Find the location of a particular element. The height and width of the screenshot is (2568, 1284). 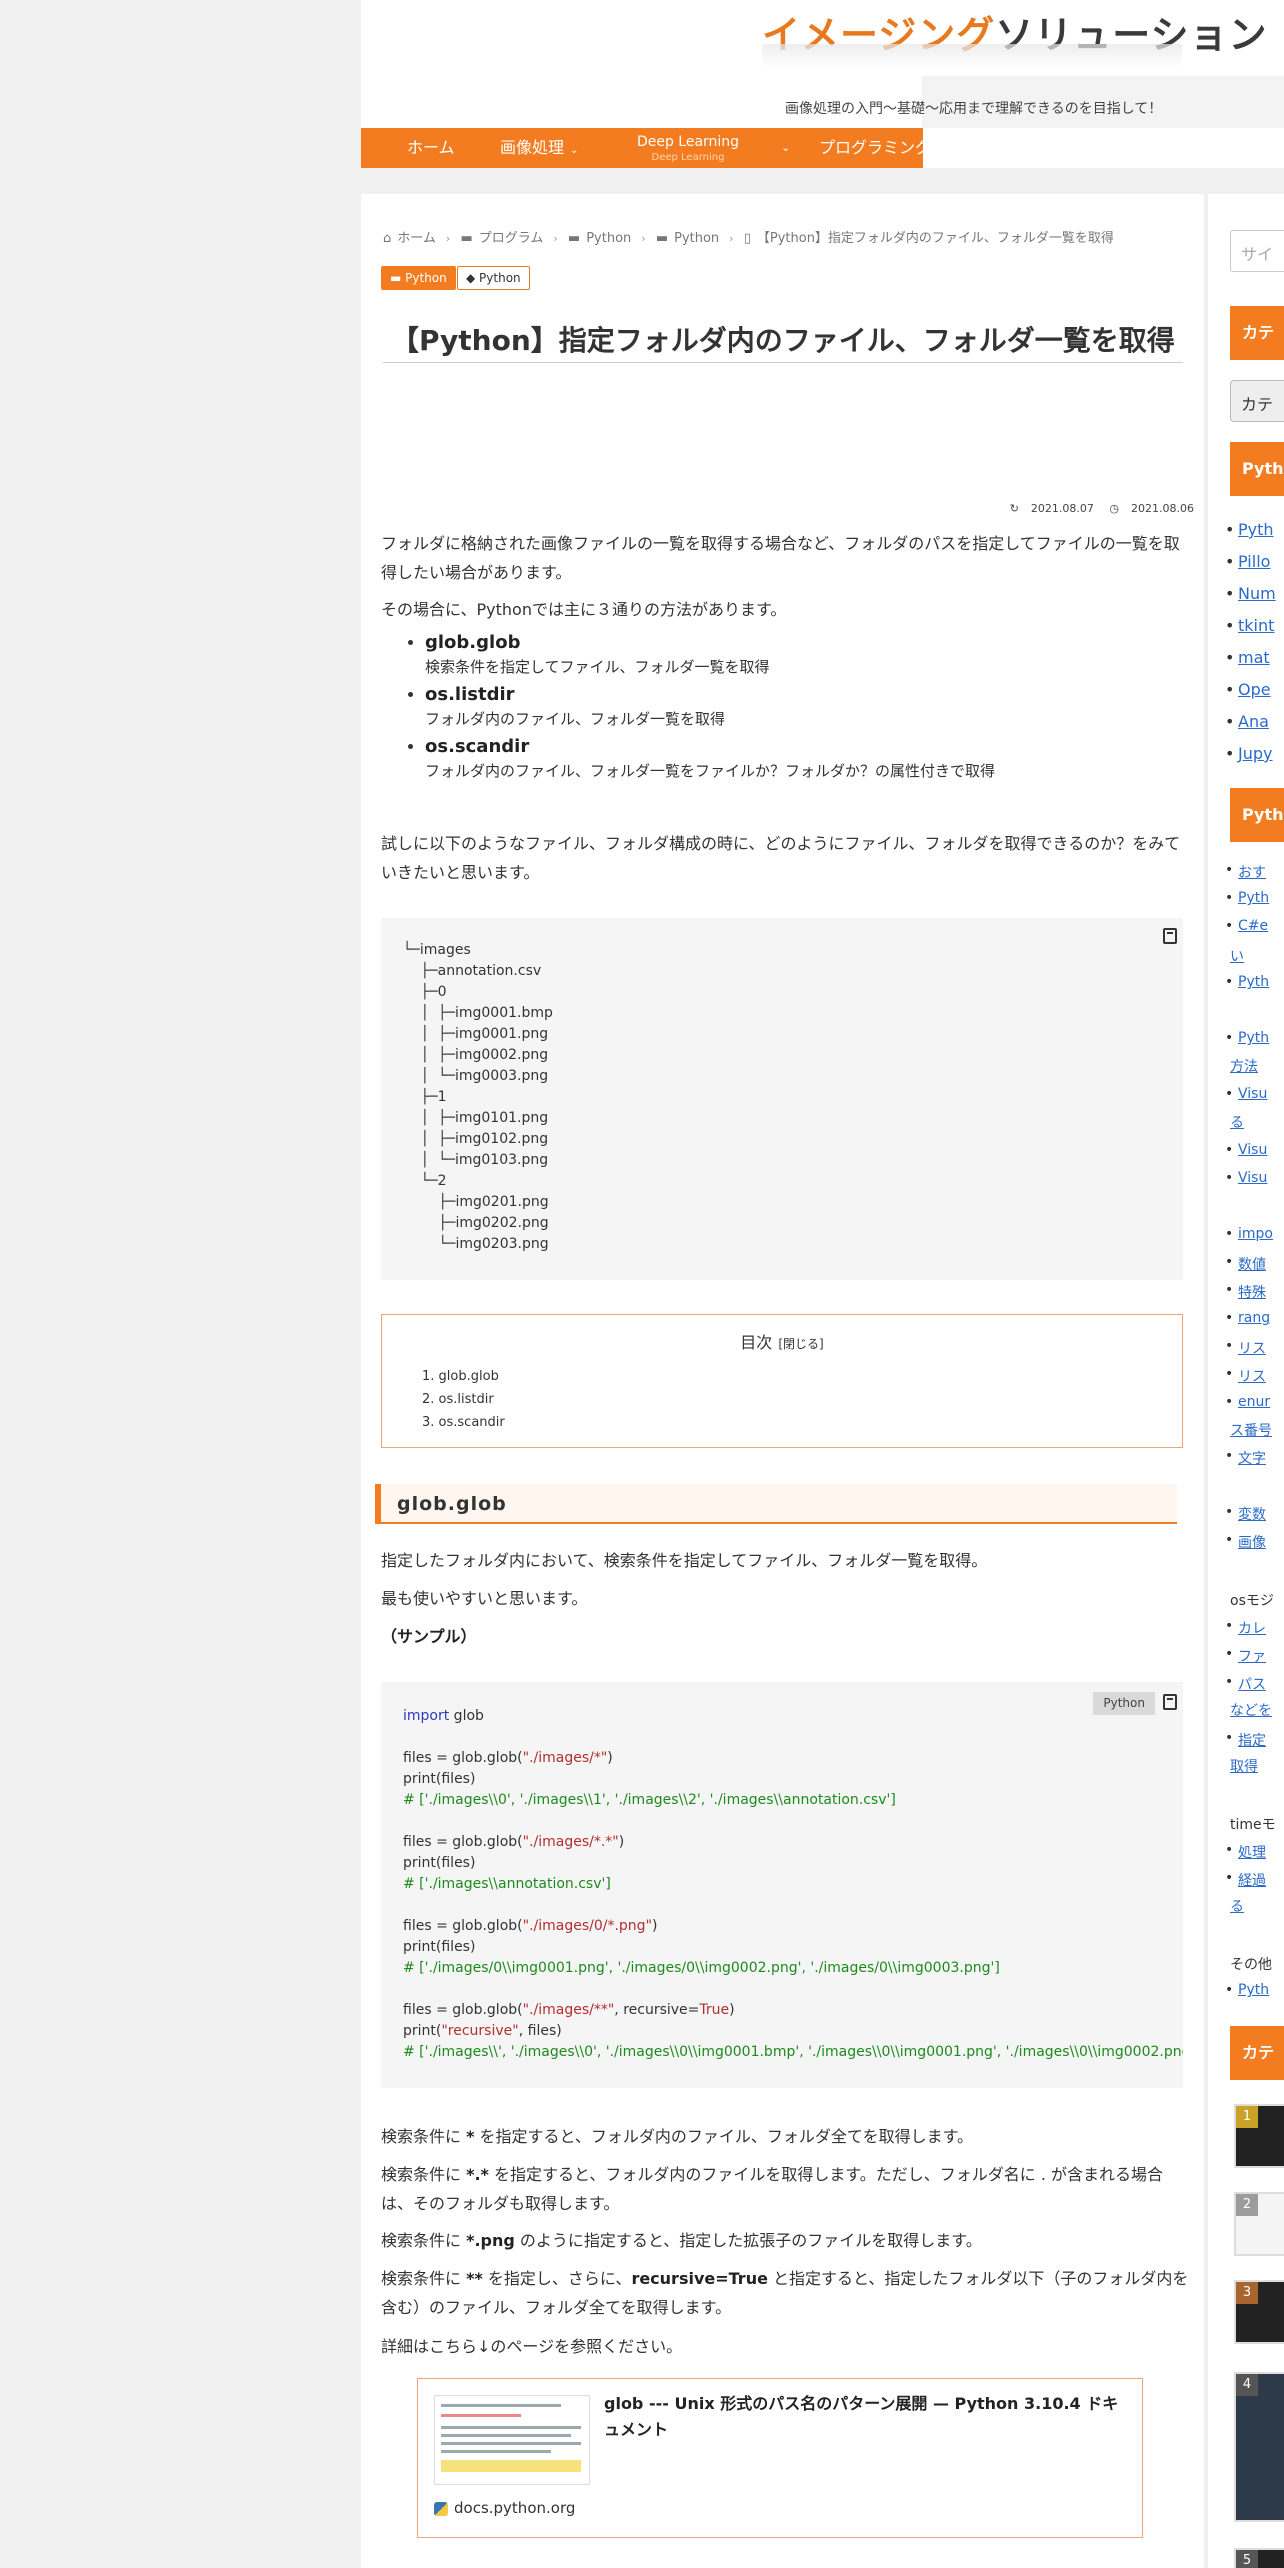

ranking-thumbnail: 1 is located at coordinates (1259, 2136).